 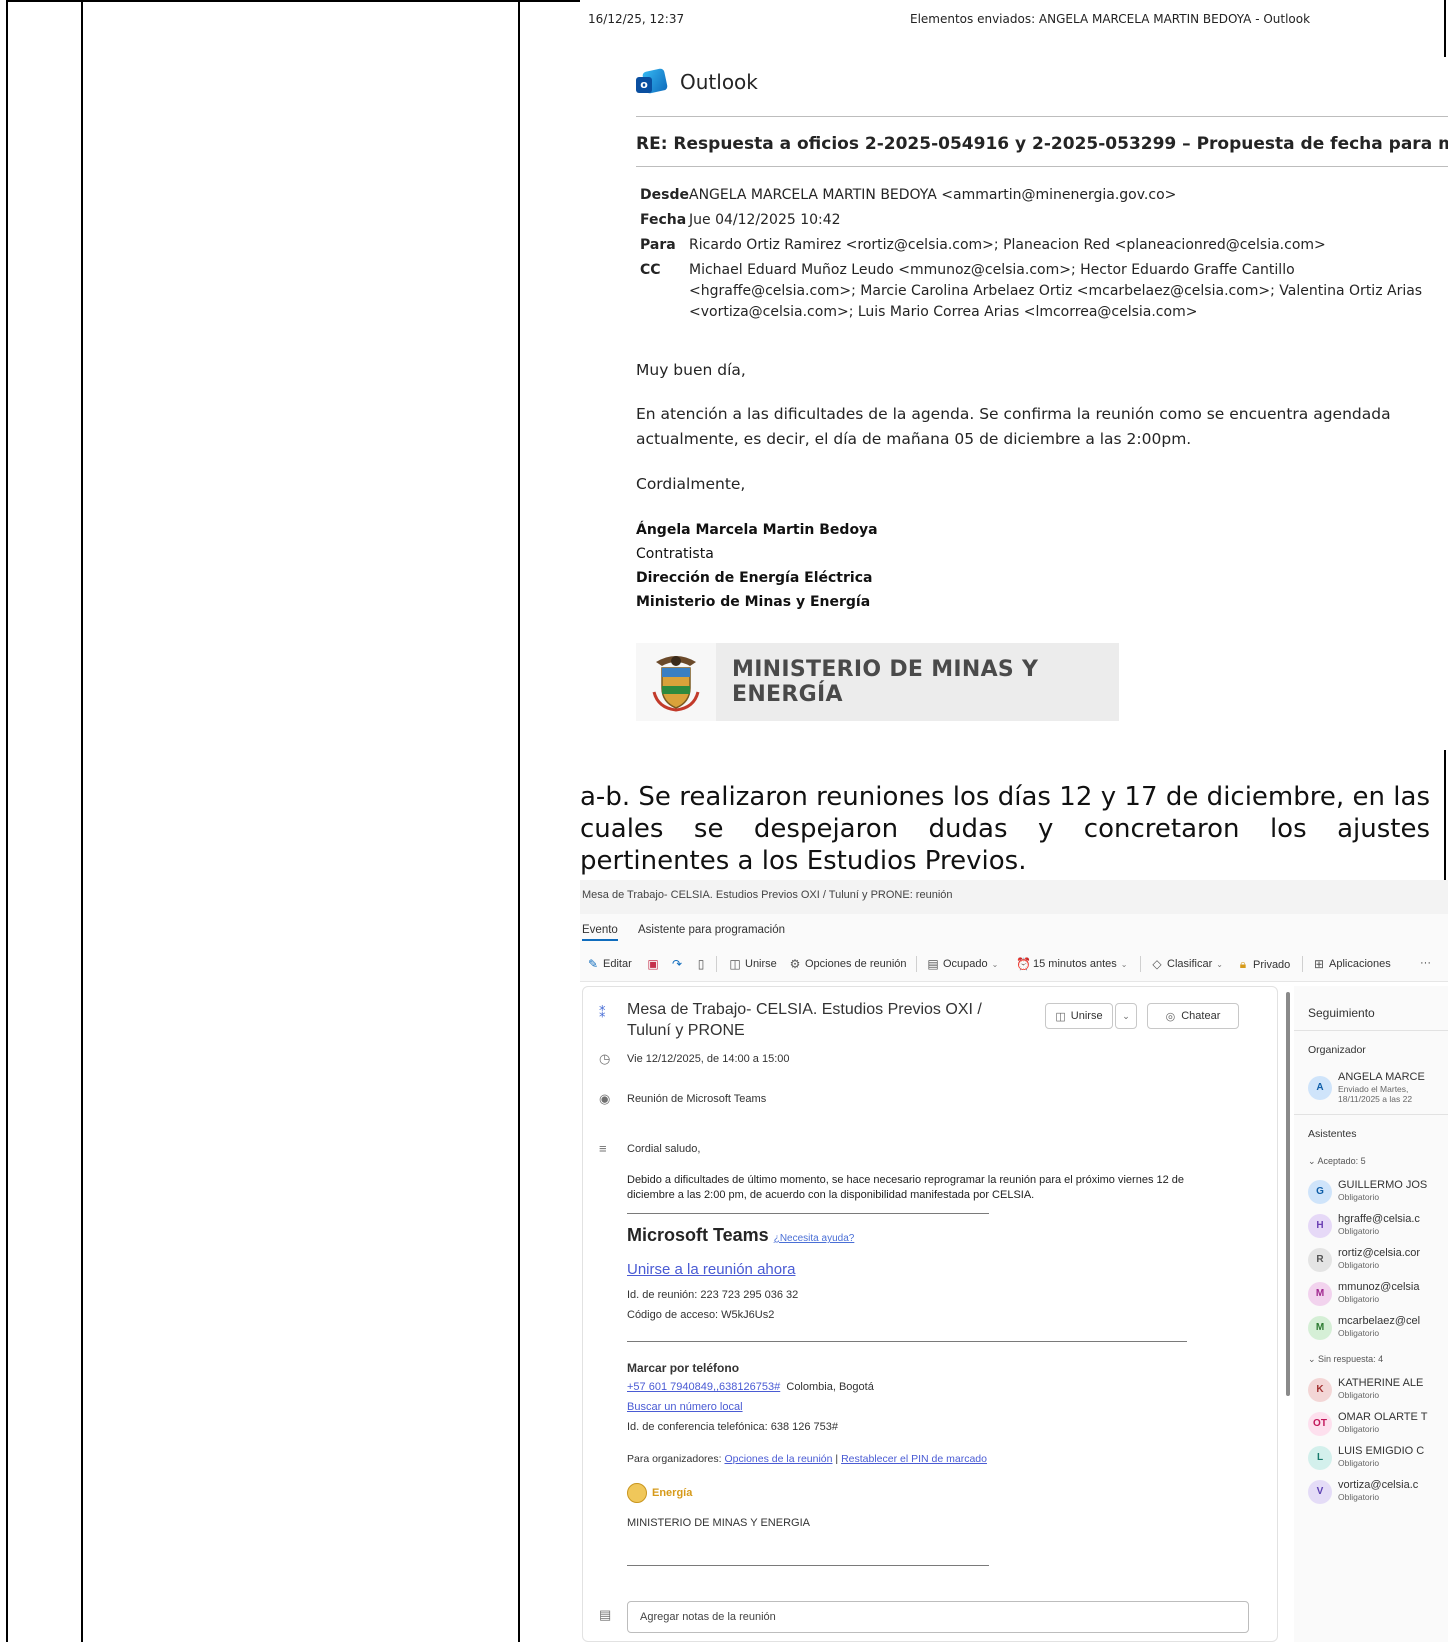 I want to click on attendee-entry: L LUIS EMIGDIO C Obligatorio, so click(x=1378, y=1458).